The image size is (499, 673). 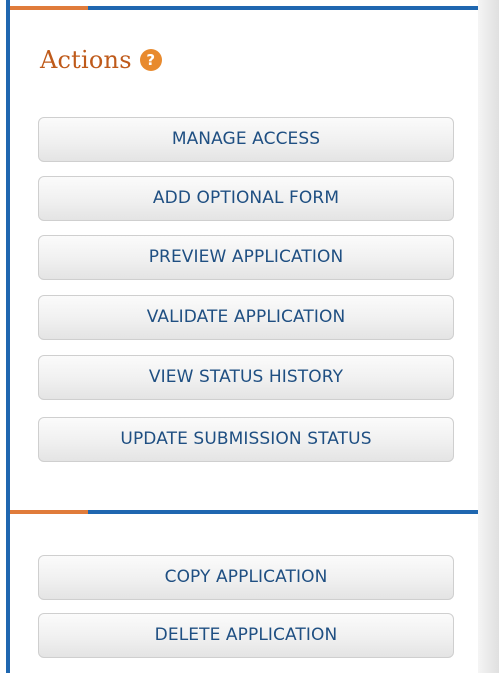 I want to click on top-divider, so click(x=246, y=8).